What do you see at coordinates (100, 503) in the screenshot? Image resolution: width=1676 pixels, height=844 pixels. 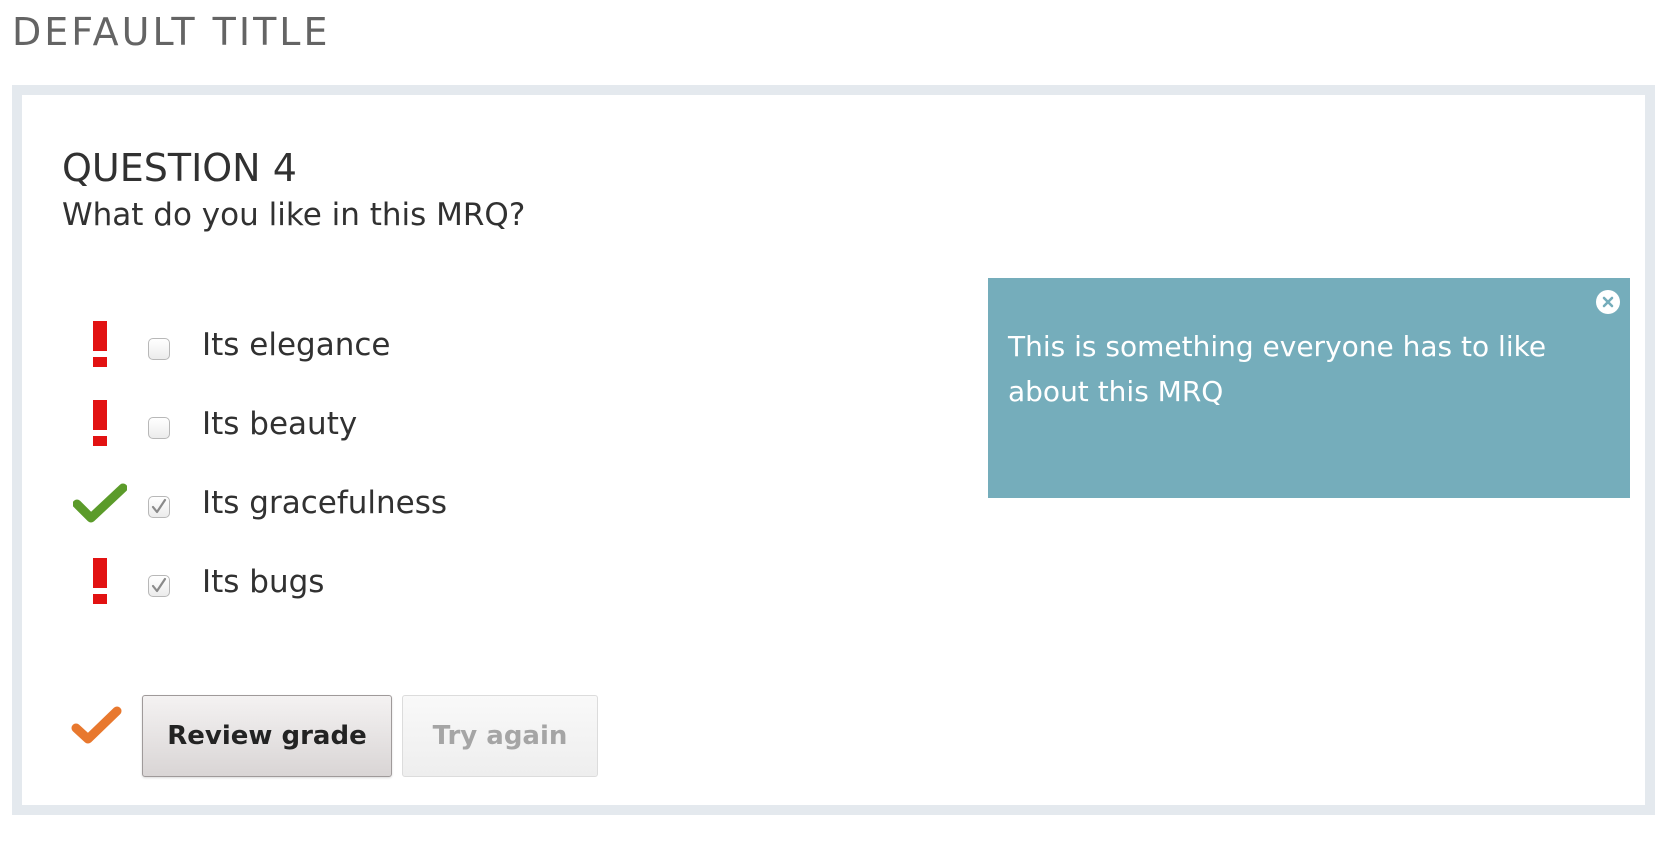 I see `correct-checkmark-icon` at bounding box center [100, 503].